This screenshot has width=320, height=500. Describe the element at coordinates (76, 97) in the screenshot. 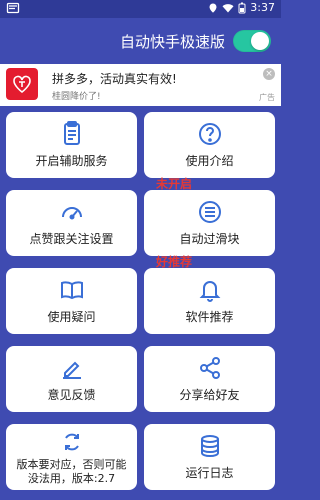

I see `ad-subtitle: 桂圆降价了!` at that location.